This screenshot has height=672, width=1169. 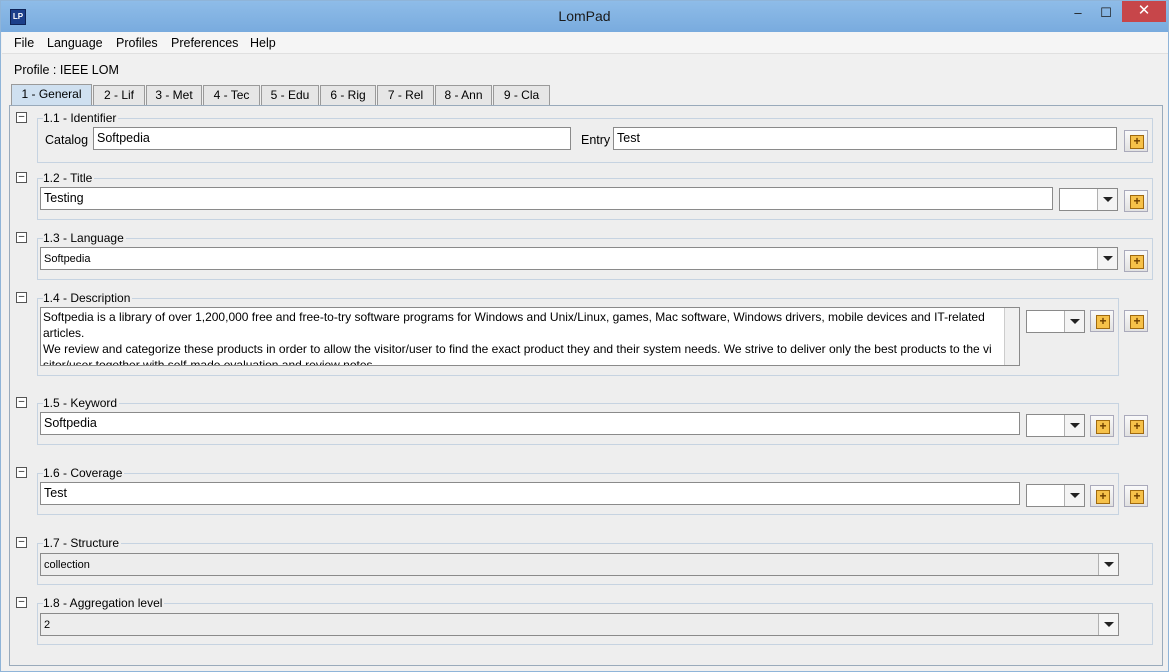 What do you see at coordinates (47, 625) in the screenshot?
I see `aggregation-value: 2` at bounding box center [47, 625].